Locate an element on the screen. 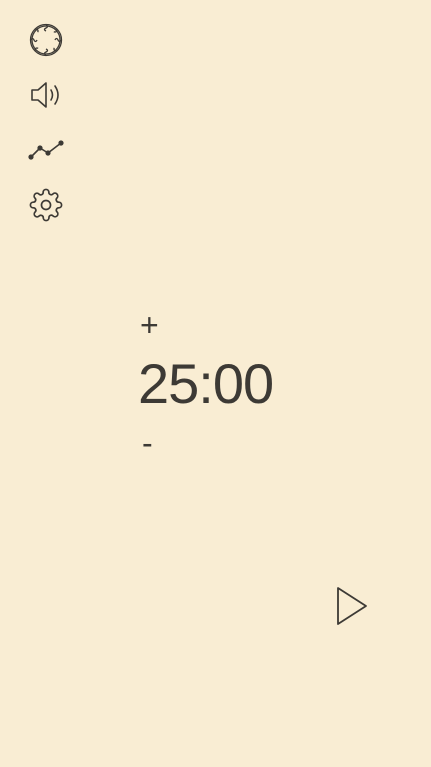  stats-chart-icon is located at coordinates (46, 150).